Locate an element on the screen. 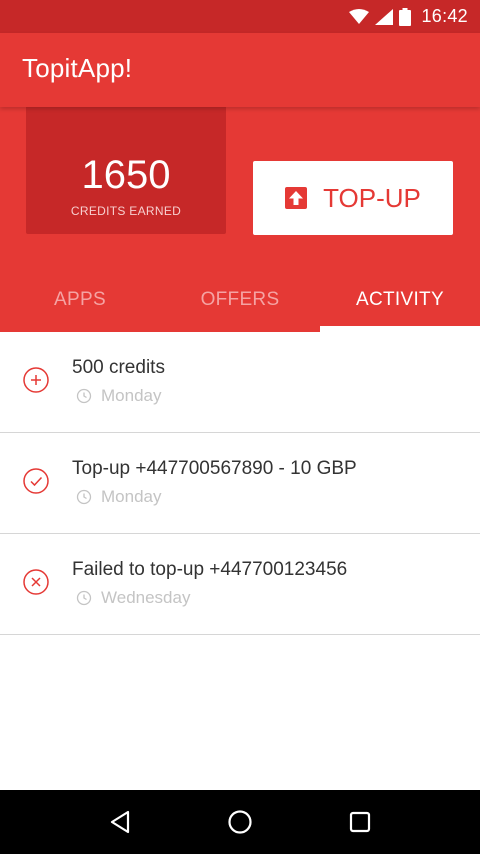 The image size is (480, 854). check-circle-icon is located at coordinates (36, 481).